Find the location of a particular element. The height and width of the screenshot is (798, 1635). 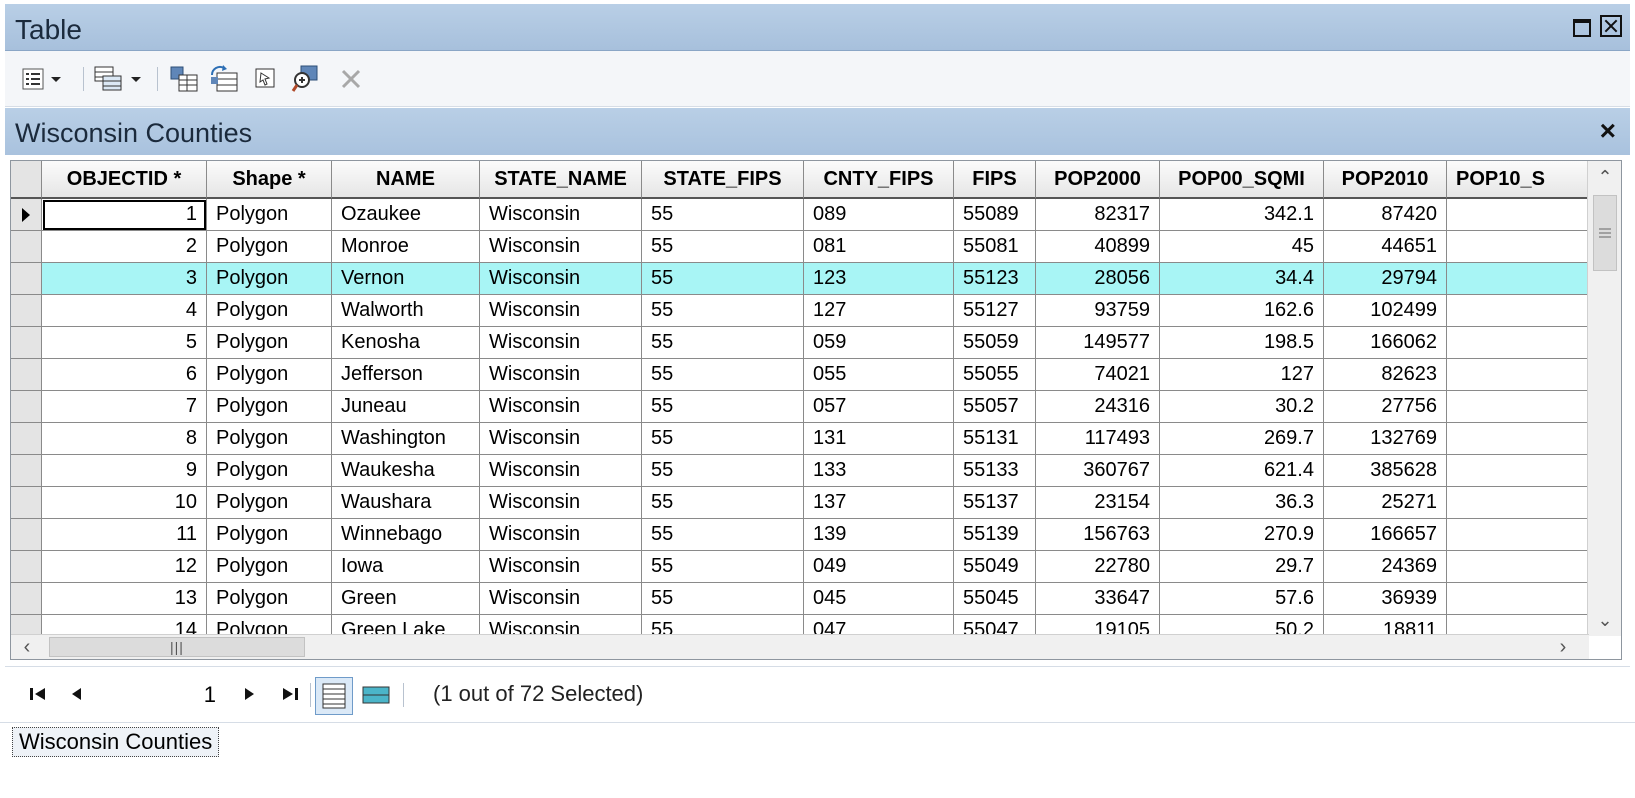

table-cell: 149577 is located at coordinates (1098, 343).